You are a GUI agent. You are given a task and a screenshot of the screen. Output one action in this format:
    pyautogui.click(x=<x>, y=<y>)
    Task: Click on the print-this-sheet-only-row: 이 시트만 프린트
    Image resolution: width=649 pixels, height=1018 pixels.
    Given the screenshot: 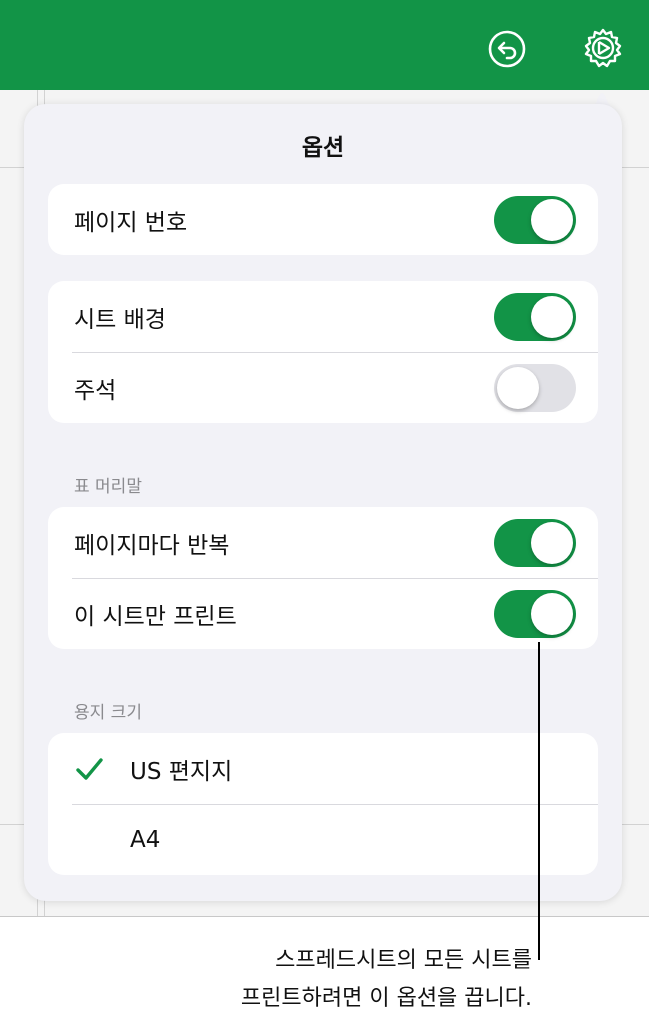 What is the action you would take?
    pyautogui.click(x=323, y=613)
    